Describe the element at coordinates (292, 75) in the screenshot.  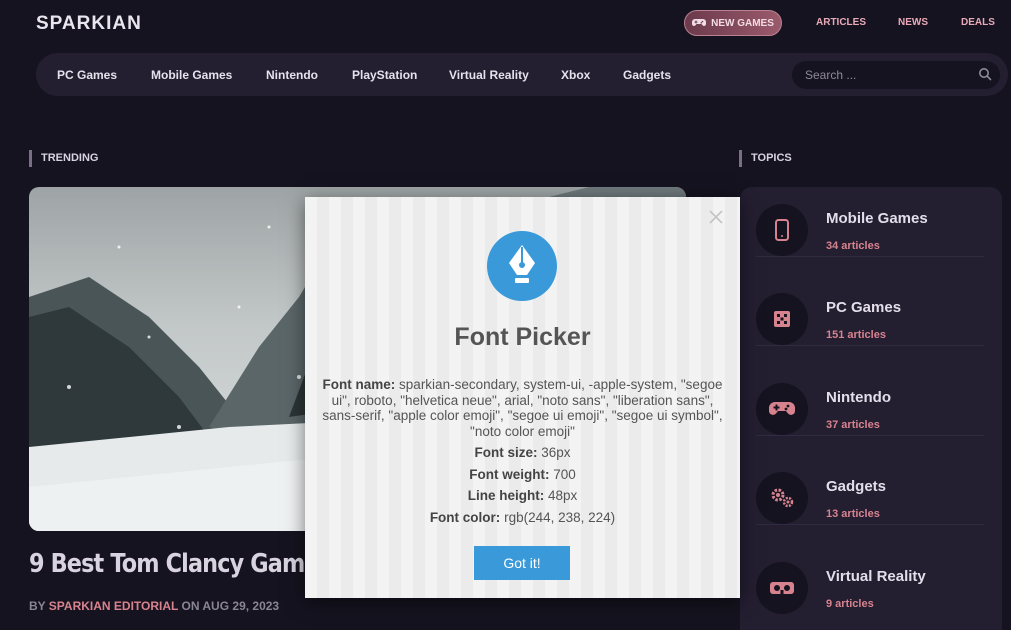
I see `nav-item-nintendo: Nintendo` at that location.